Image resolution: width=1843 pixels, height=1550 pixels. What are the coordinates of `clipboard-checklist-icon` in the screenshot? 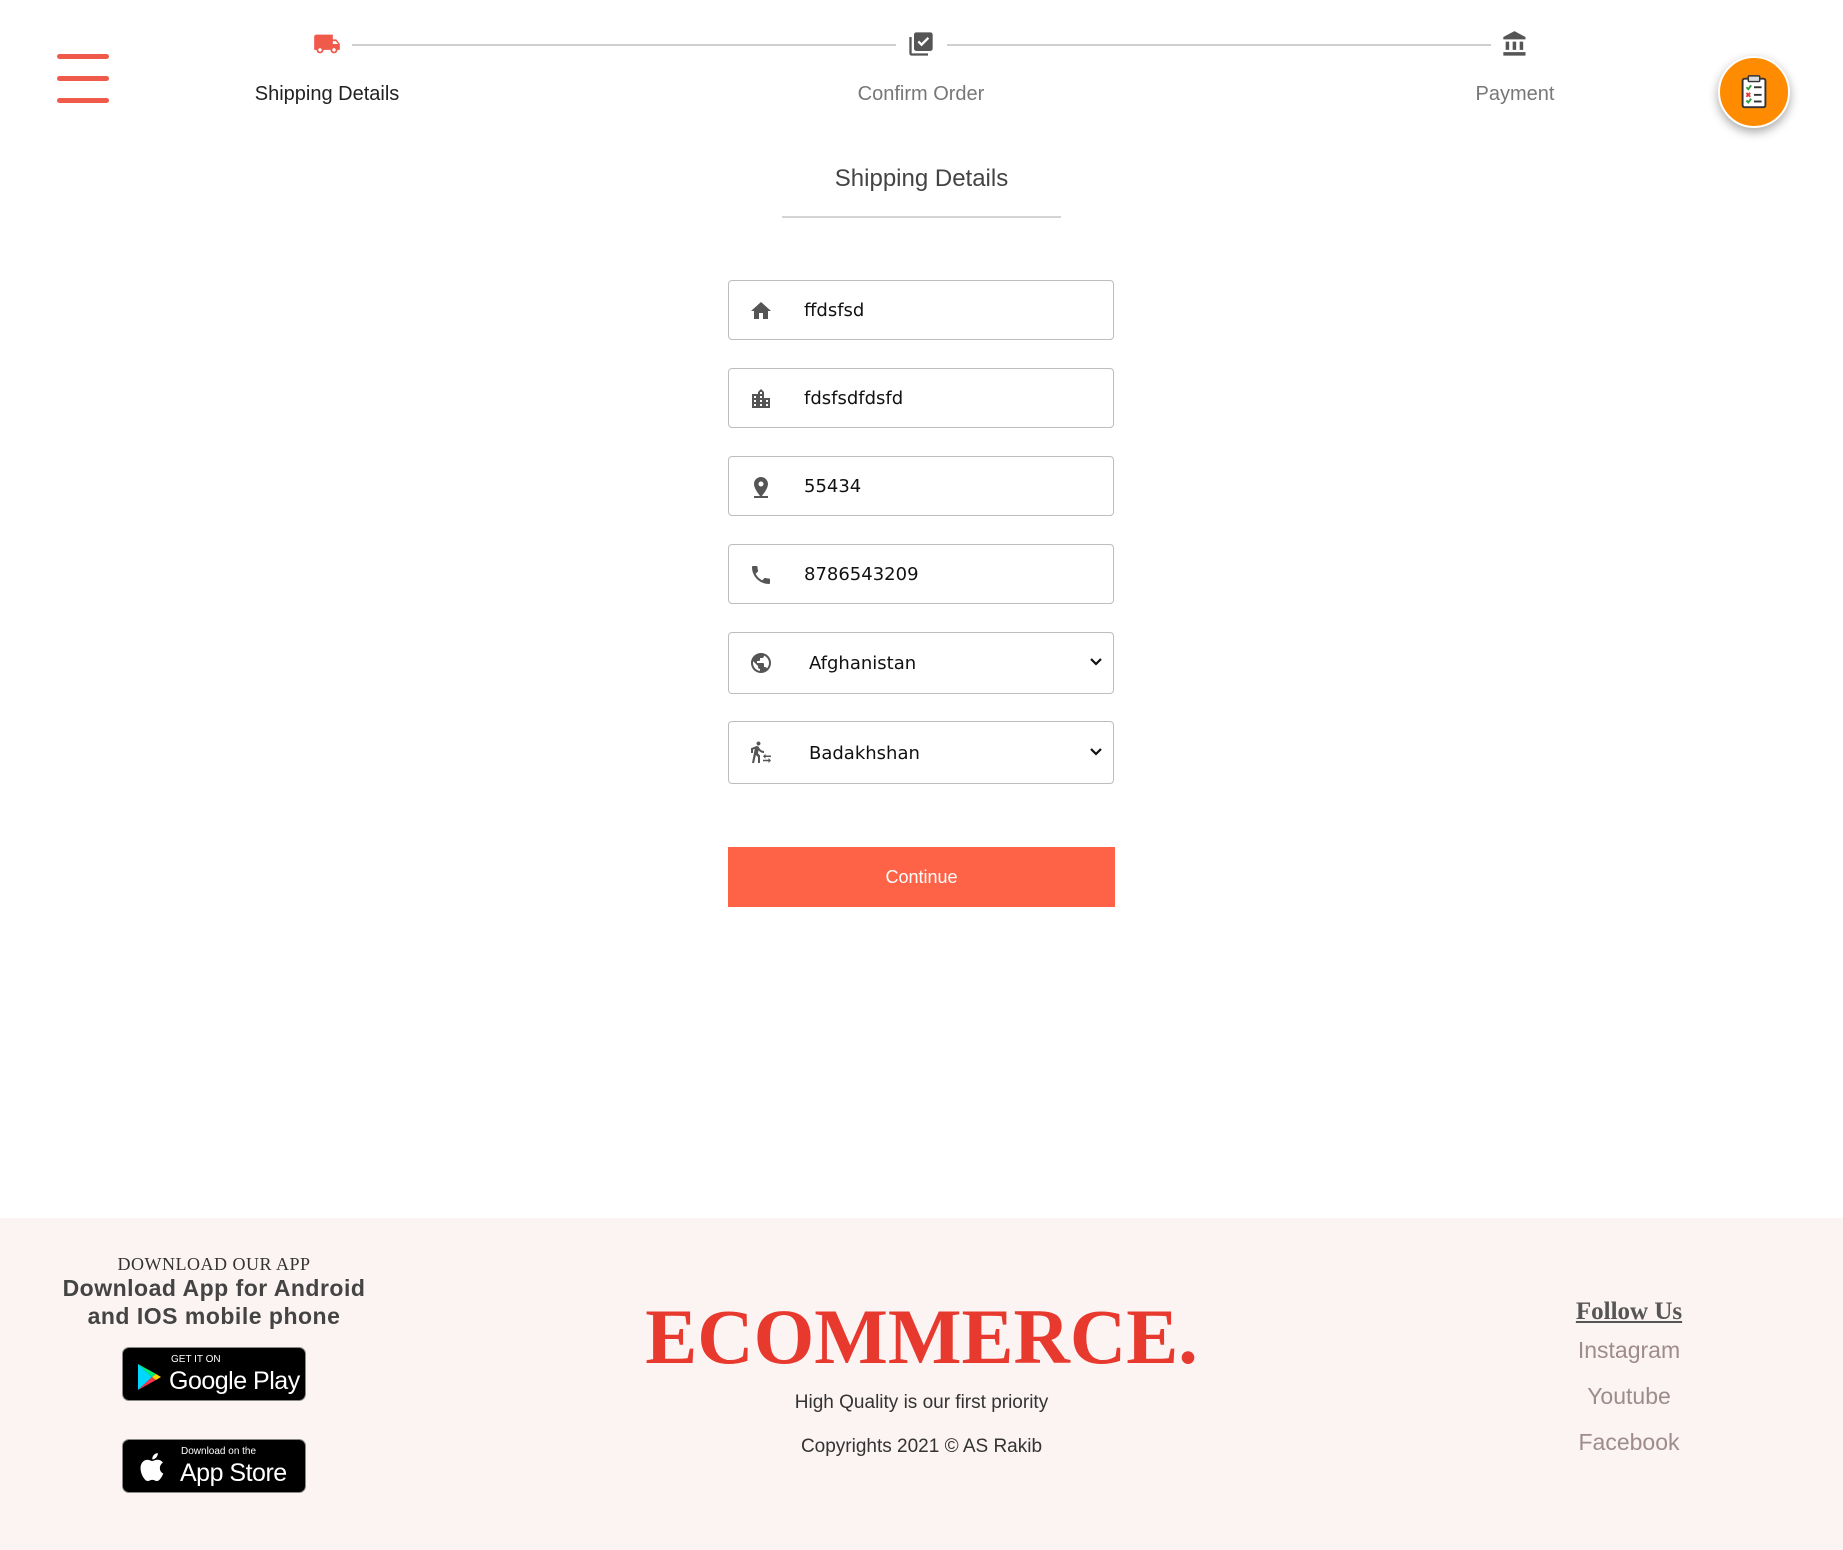 It's located at (1754, 92).